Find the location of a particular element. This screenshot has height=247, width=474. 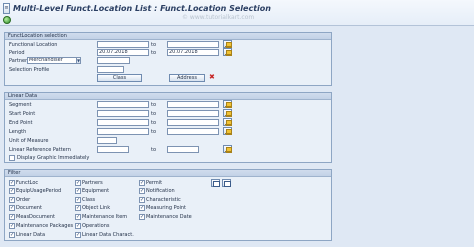

filter-label: Maintenance Item is located at coordinates (105, 217).